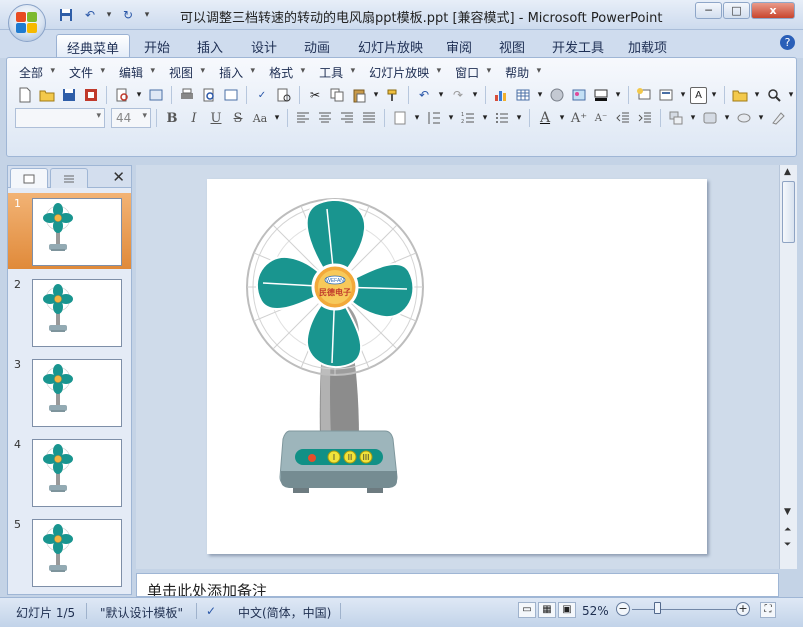  Describe the element at coordinates (471, 72) in the screenshot. I see `menu-window: 窗口` at that location.